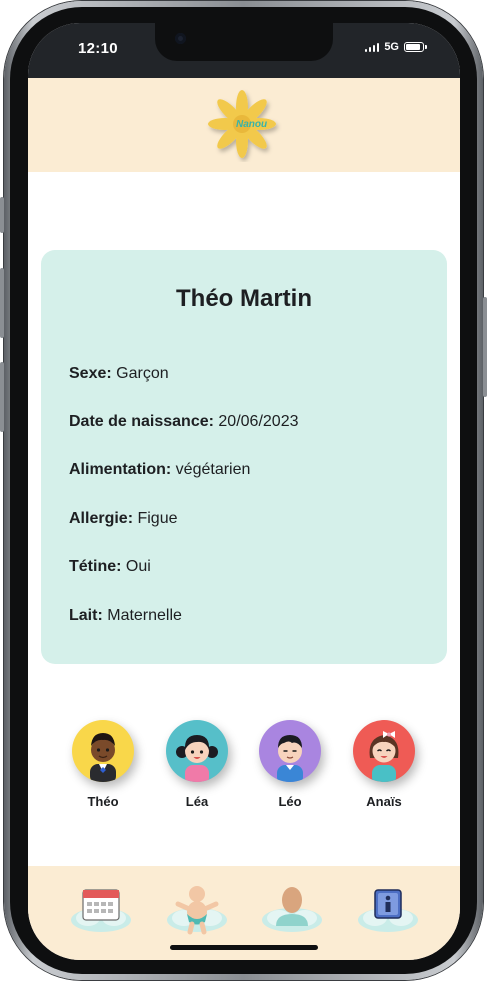  I want to click on child-item-theo: Théo, so click(103, 764).